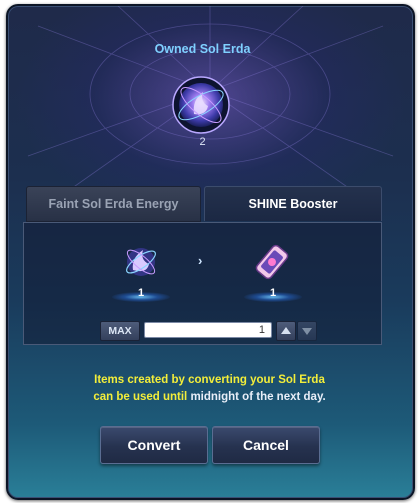  Describe the element at coordinates (200, 260) in the screenshot. I see `chevron-right-icon: ›` at that location.